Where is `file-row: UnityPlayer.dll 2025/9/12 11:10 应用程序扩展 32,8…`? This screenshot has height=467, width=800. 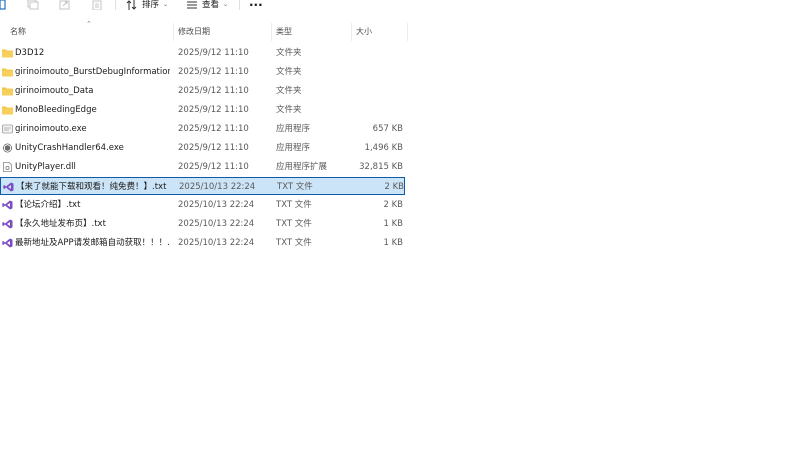
file-row: UnityPlayer.dll 2025/9/12 11:10 应用程序扩展 32,8… is located at coordinates (202, 167).